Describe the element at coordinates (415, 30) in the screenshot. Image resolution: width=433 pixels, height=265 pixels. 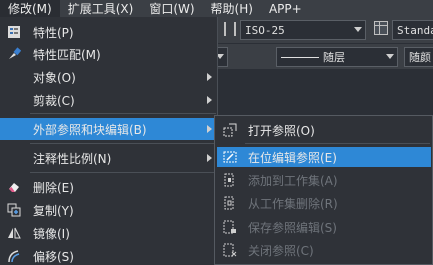
I see `tablestyle-value: Standard` at that location.